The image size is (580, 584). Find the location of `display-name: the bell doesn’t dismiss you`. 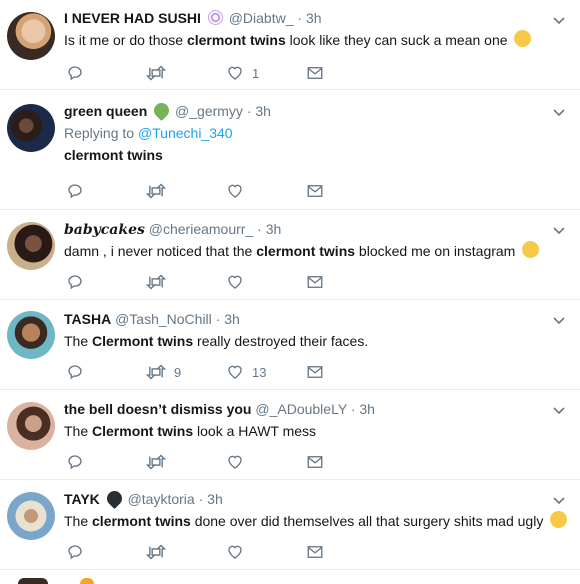

display-name: the bell doesn’t dismiss you is located at coordinates (157, 409).